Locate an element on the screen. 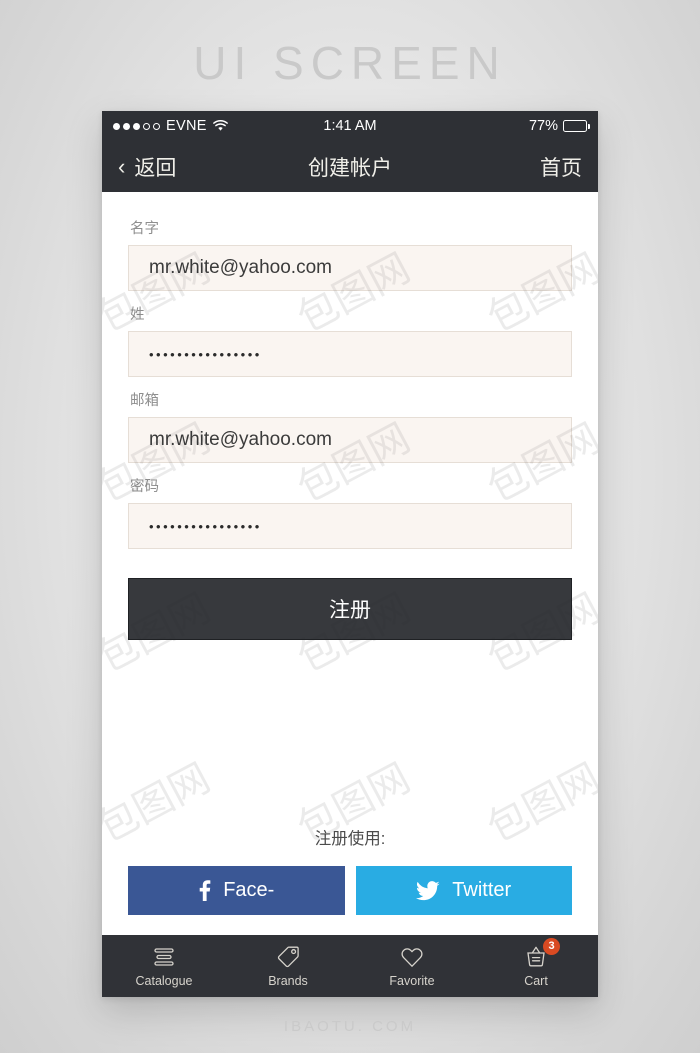 The image size is (700, 1053). wifi-icon is located at coordinates (220, 126).